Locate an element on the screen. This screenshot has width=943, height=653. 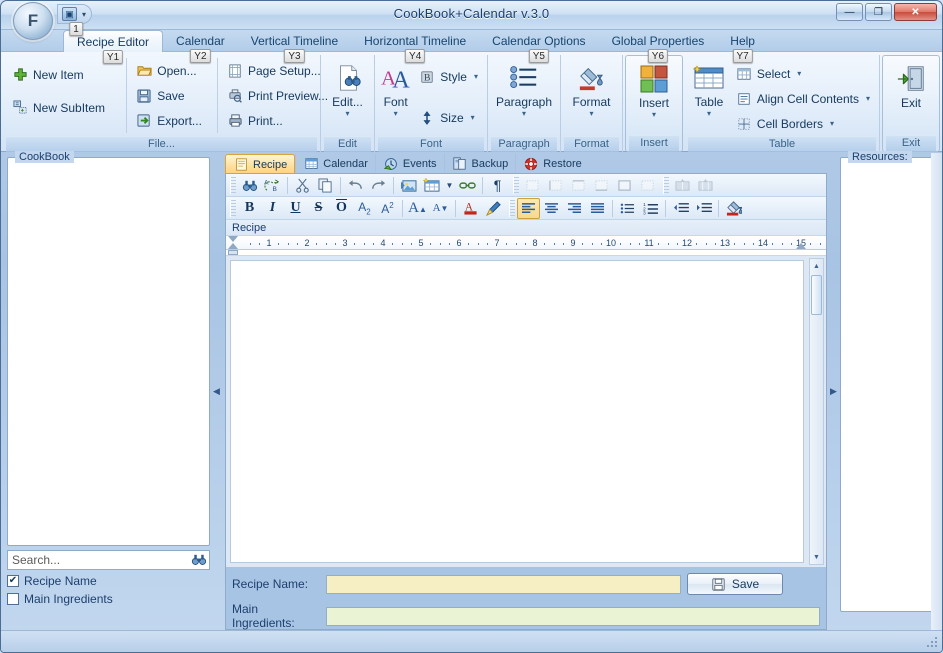
italic-icon: I is located at coordinates (272, 208).